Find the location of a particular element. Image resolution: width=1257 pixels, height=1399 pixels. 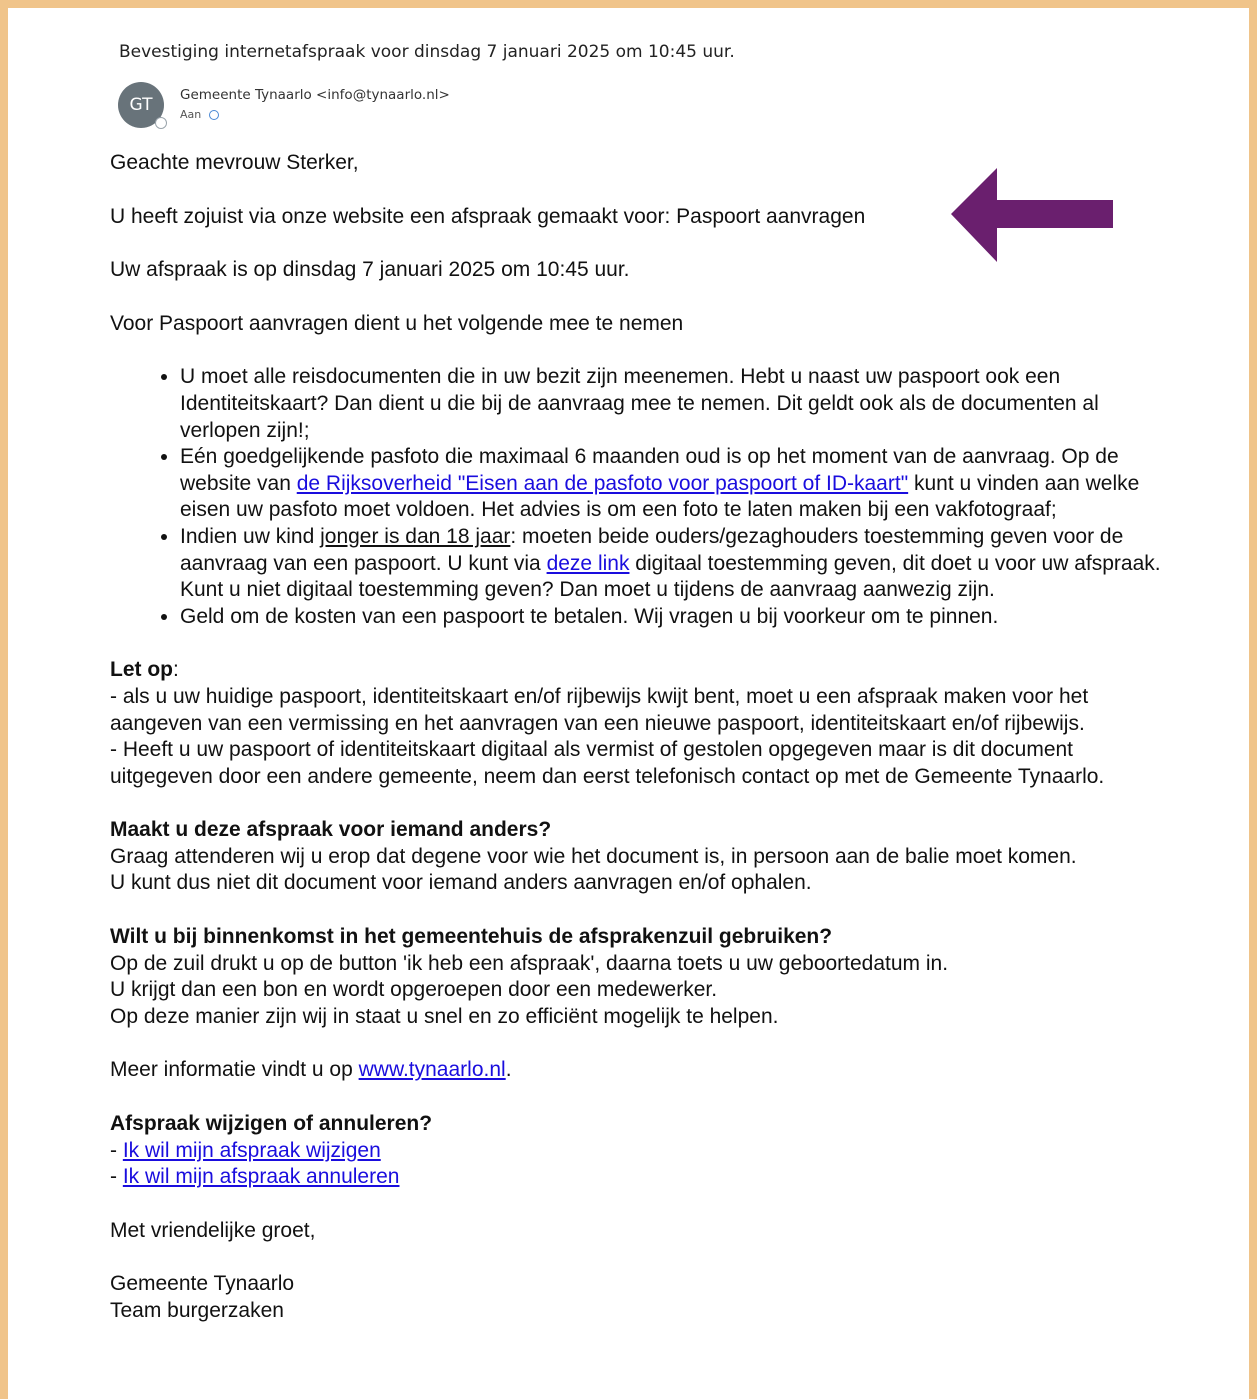

recipient-line: Aan is located at coordinates (200, 114).